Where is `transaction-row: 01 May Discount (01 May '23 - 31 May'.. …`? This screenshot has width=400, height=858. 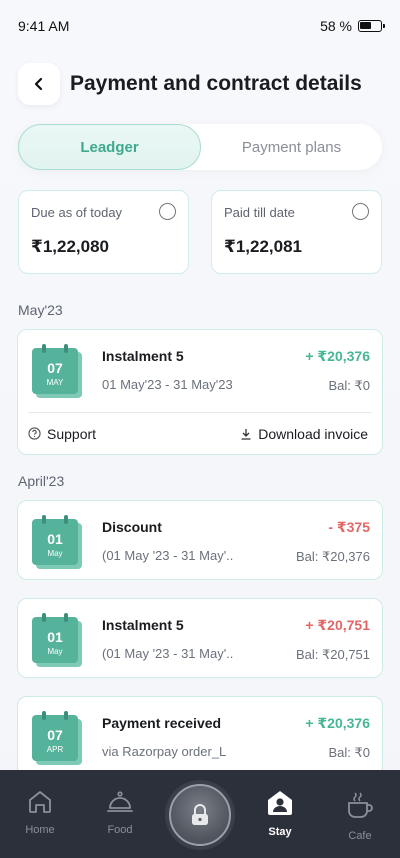 transaction-row: 01 May Discount (01 May '23 - 31 May'.. … is located at coordinates (200, 541).